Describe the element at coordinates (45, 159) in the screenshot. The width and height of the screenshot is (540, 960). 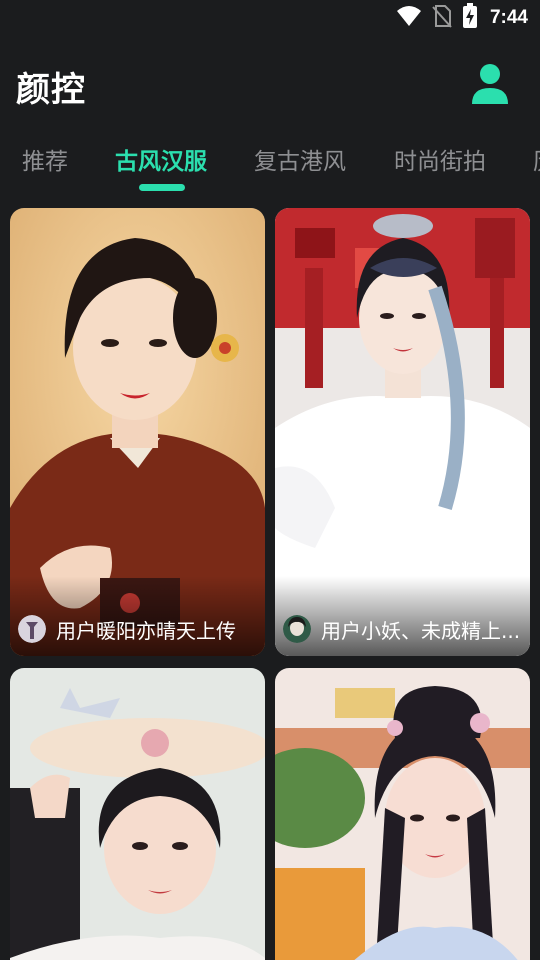
I see `tab-recommend: 推荐` at that location.